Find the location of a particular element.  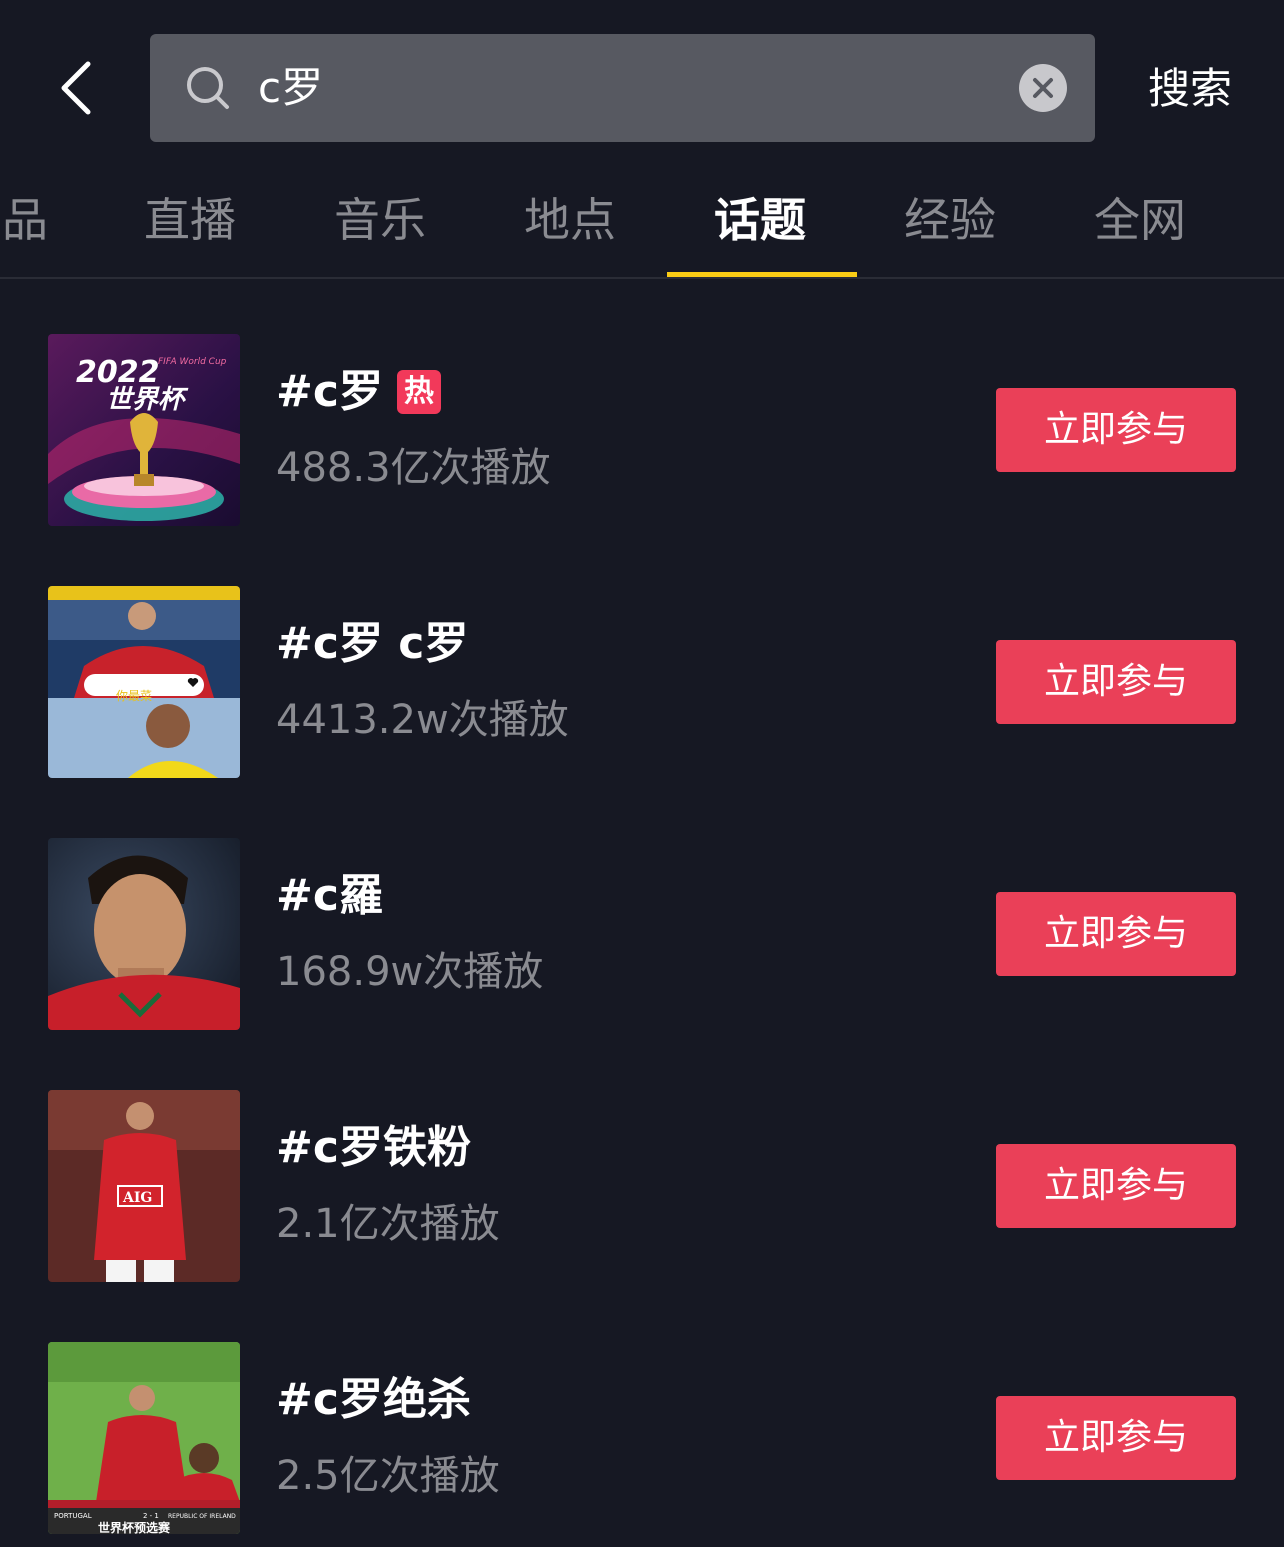

right-team-text: REPUBLIC OF IRELAND is located at coordinates (202, 1516).